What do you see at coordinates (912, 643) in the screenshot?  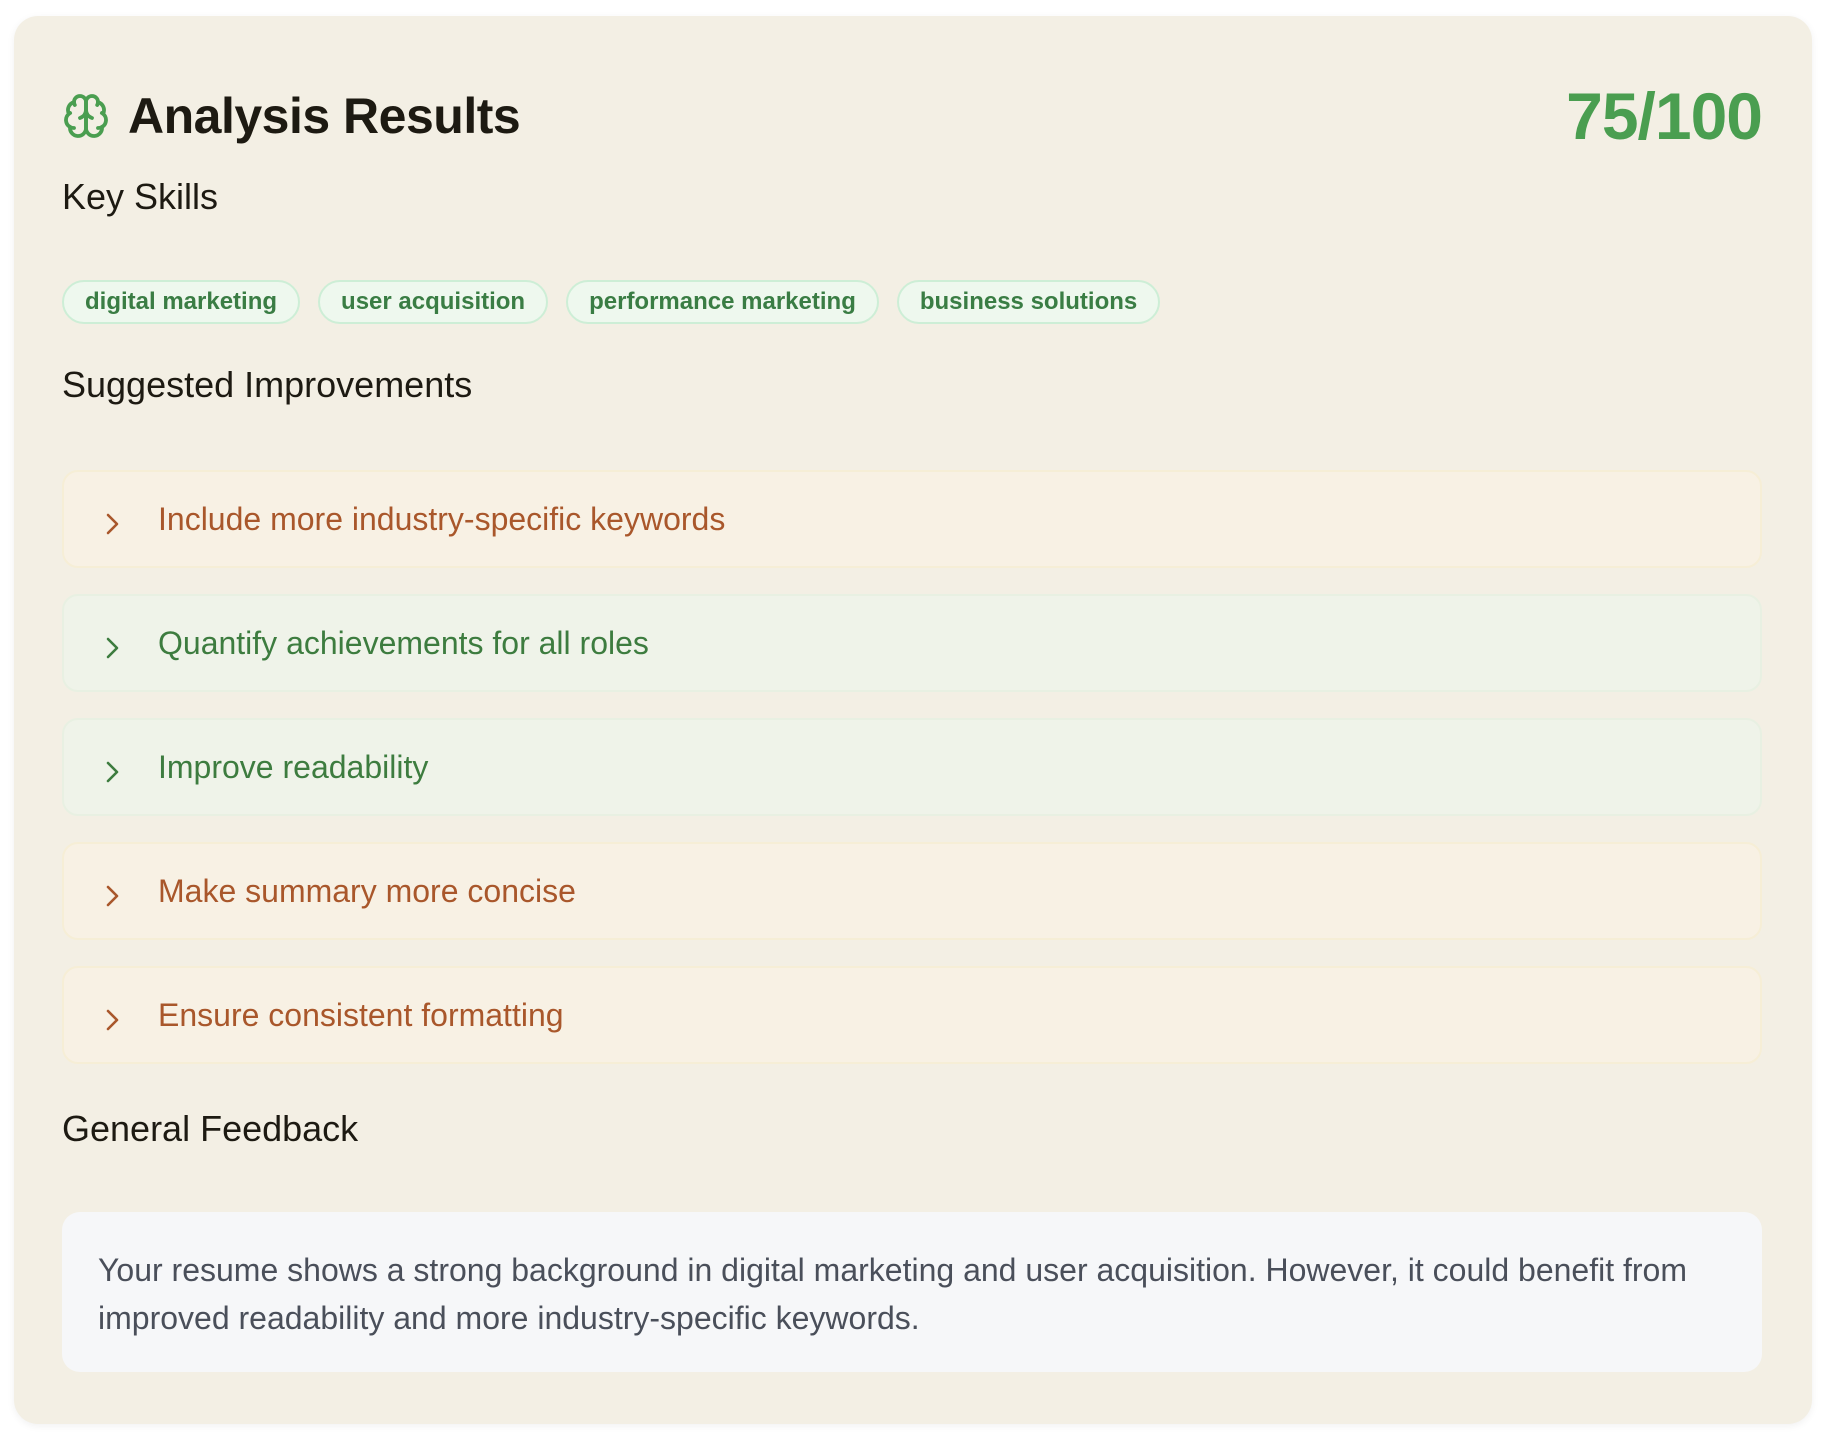 I see `improvement-item: Quantify achievements for all roles` at bounding box center [912, 643].